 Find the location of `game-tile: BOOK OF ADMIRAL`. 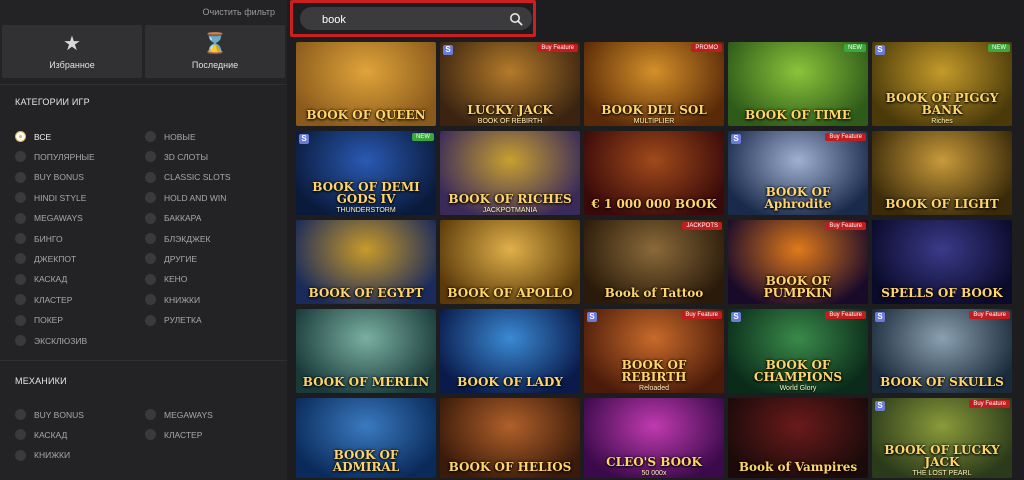

game-tile: BOOK OF ADMIRAL is located at coordinates (366, 438).